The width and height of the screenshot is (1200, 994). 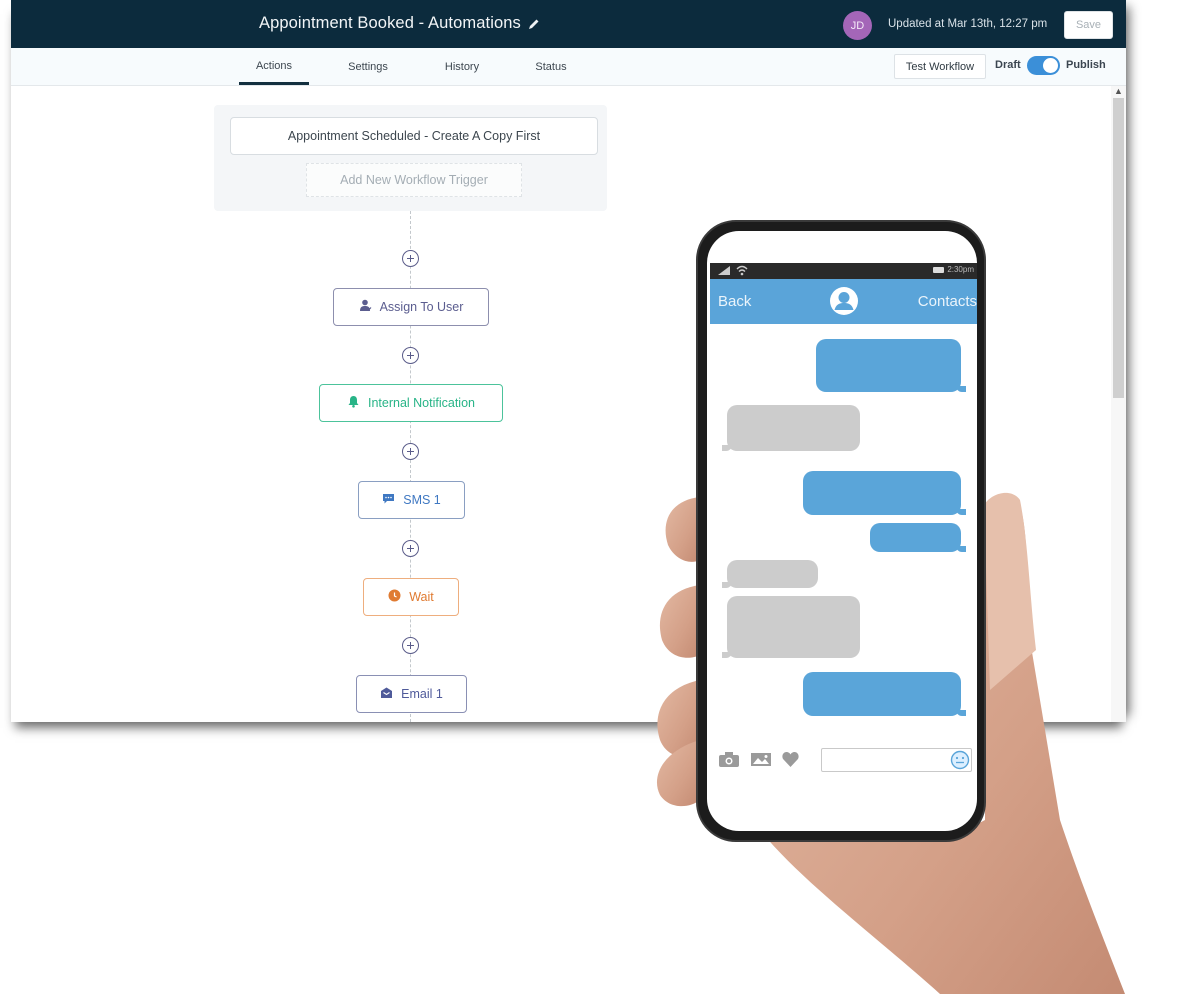 I want to click on tab-actions: Actions, so click(x=274, y=66).